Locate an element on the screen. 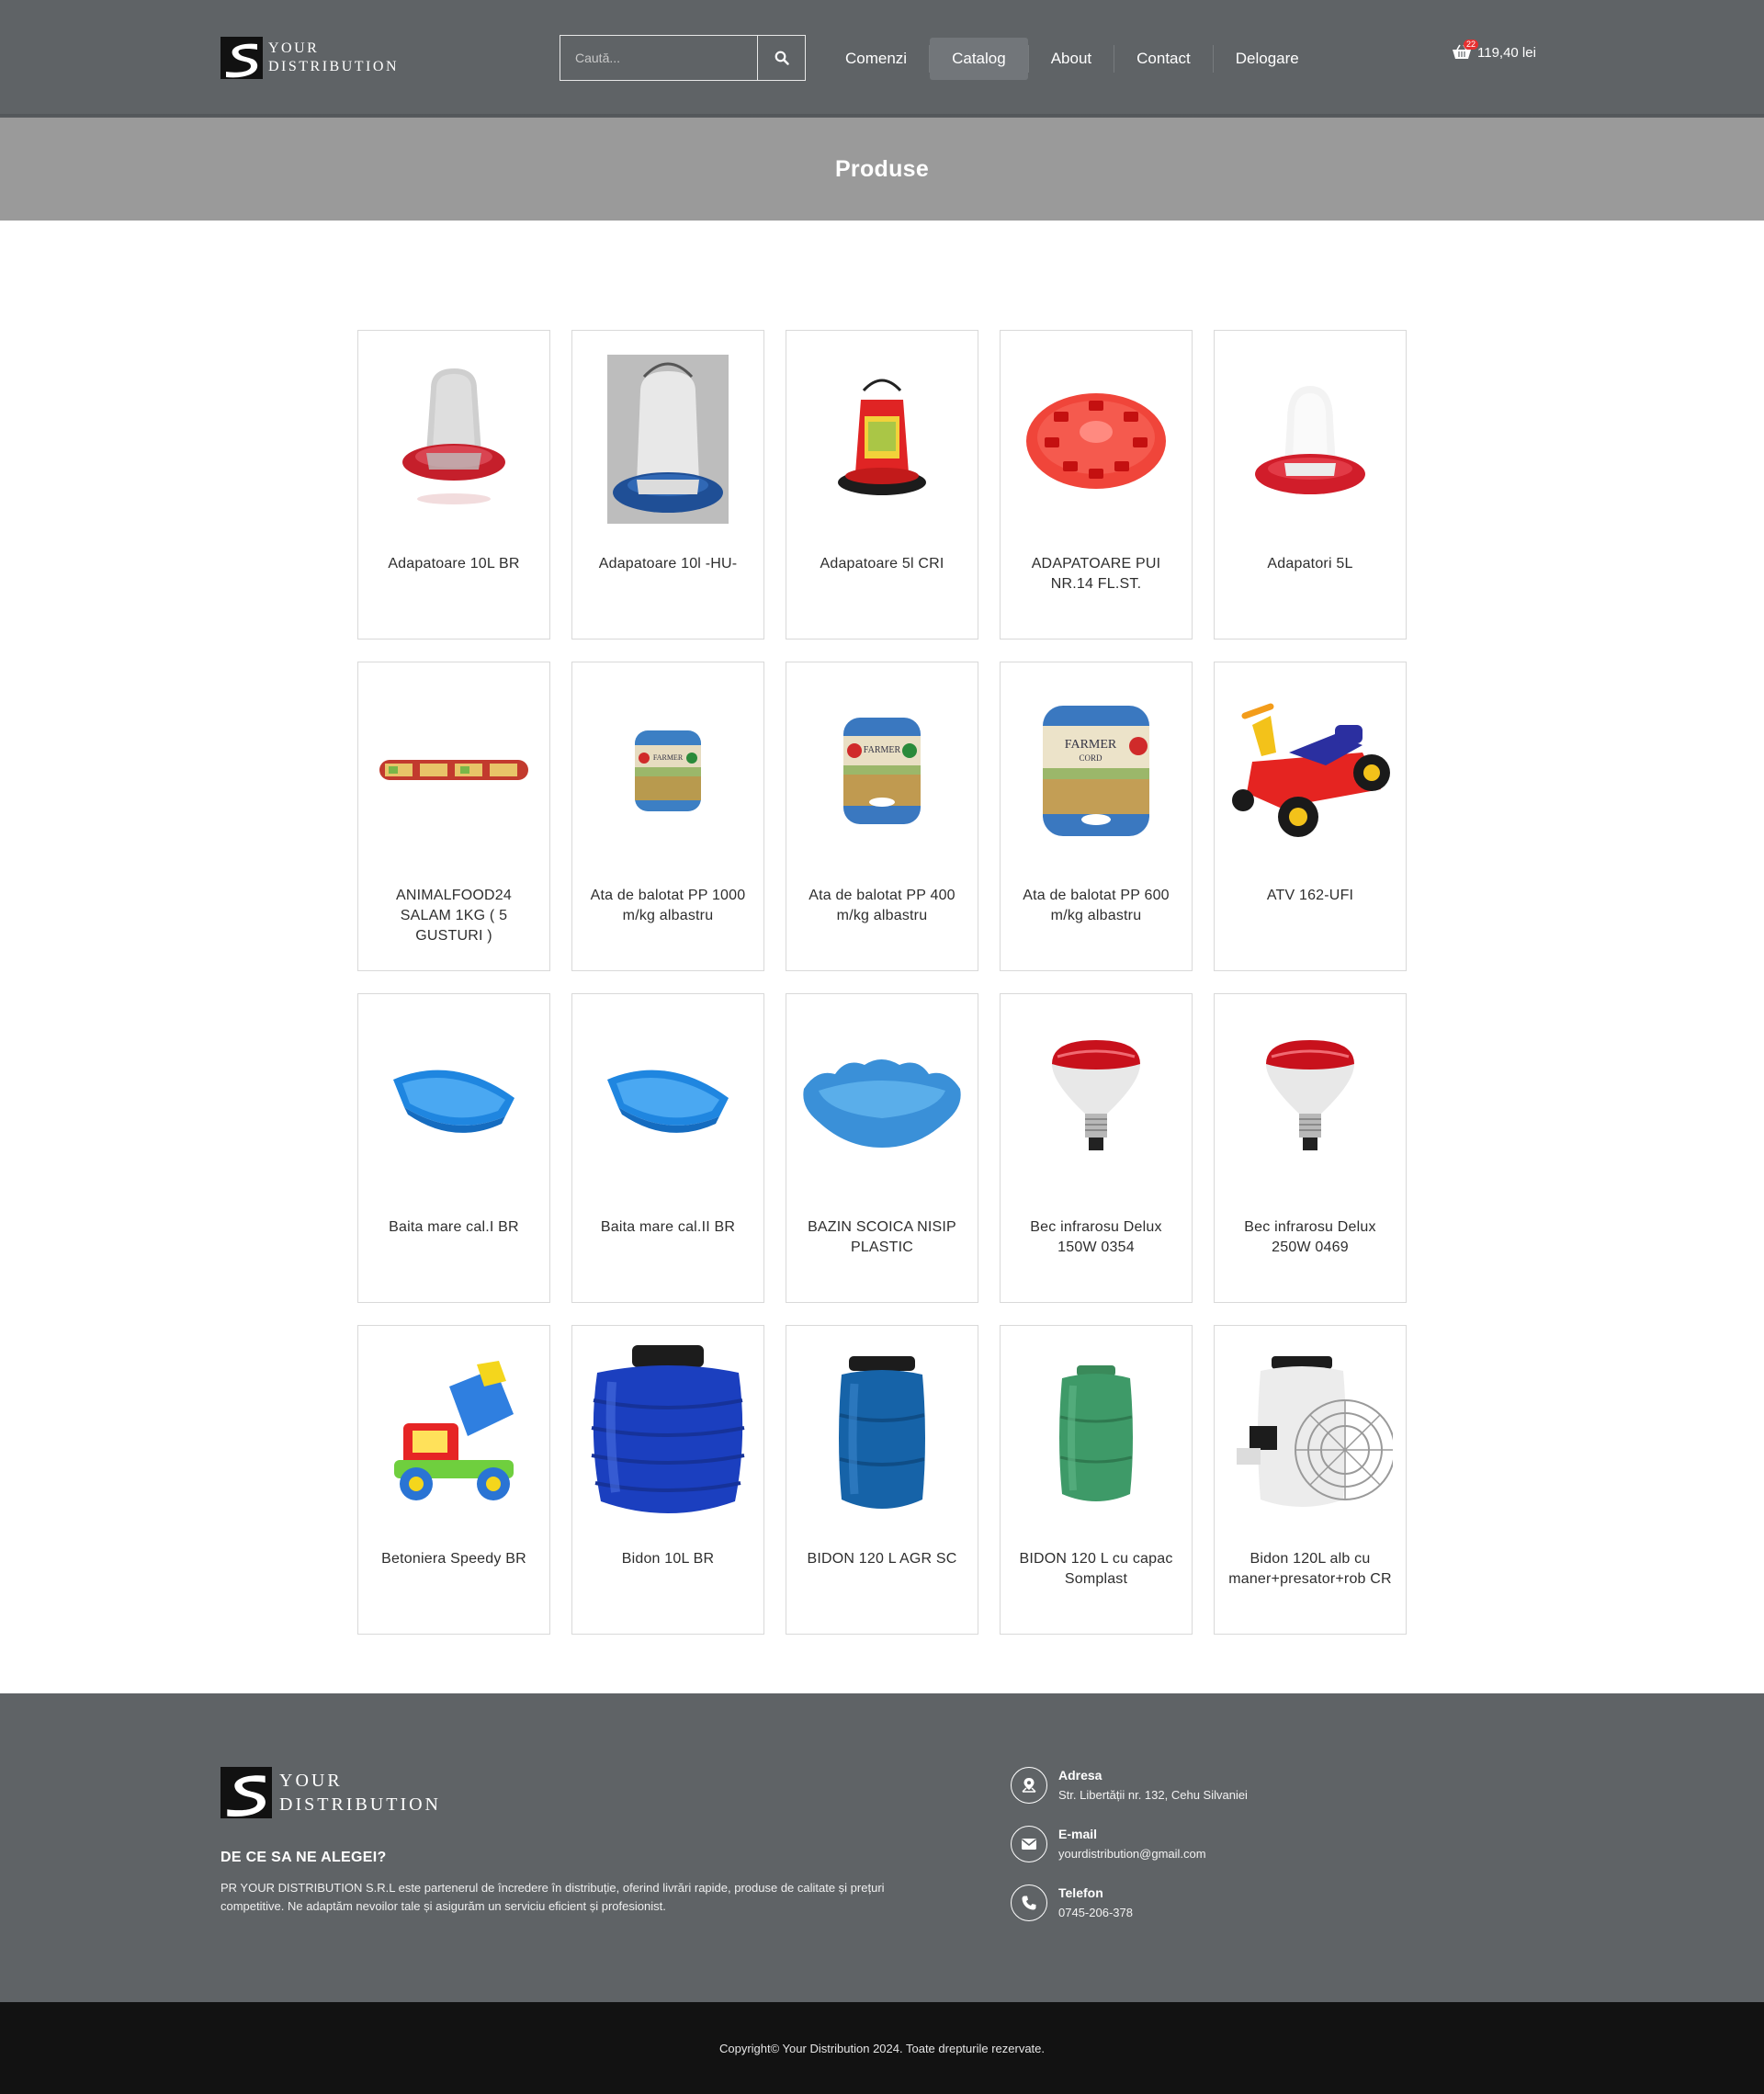 The image size is (1764, 2094). product-name: Bec infrarosu Delux 150W 0354 is located at coordinates (1096, 1237).